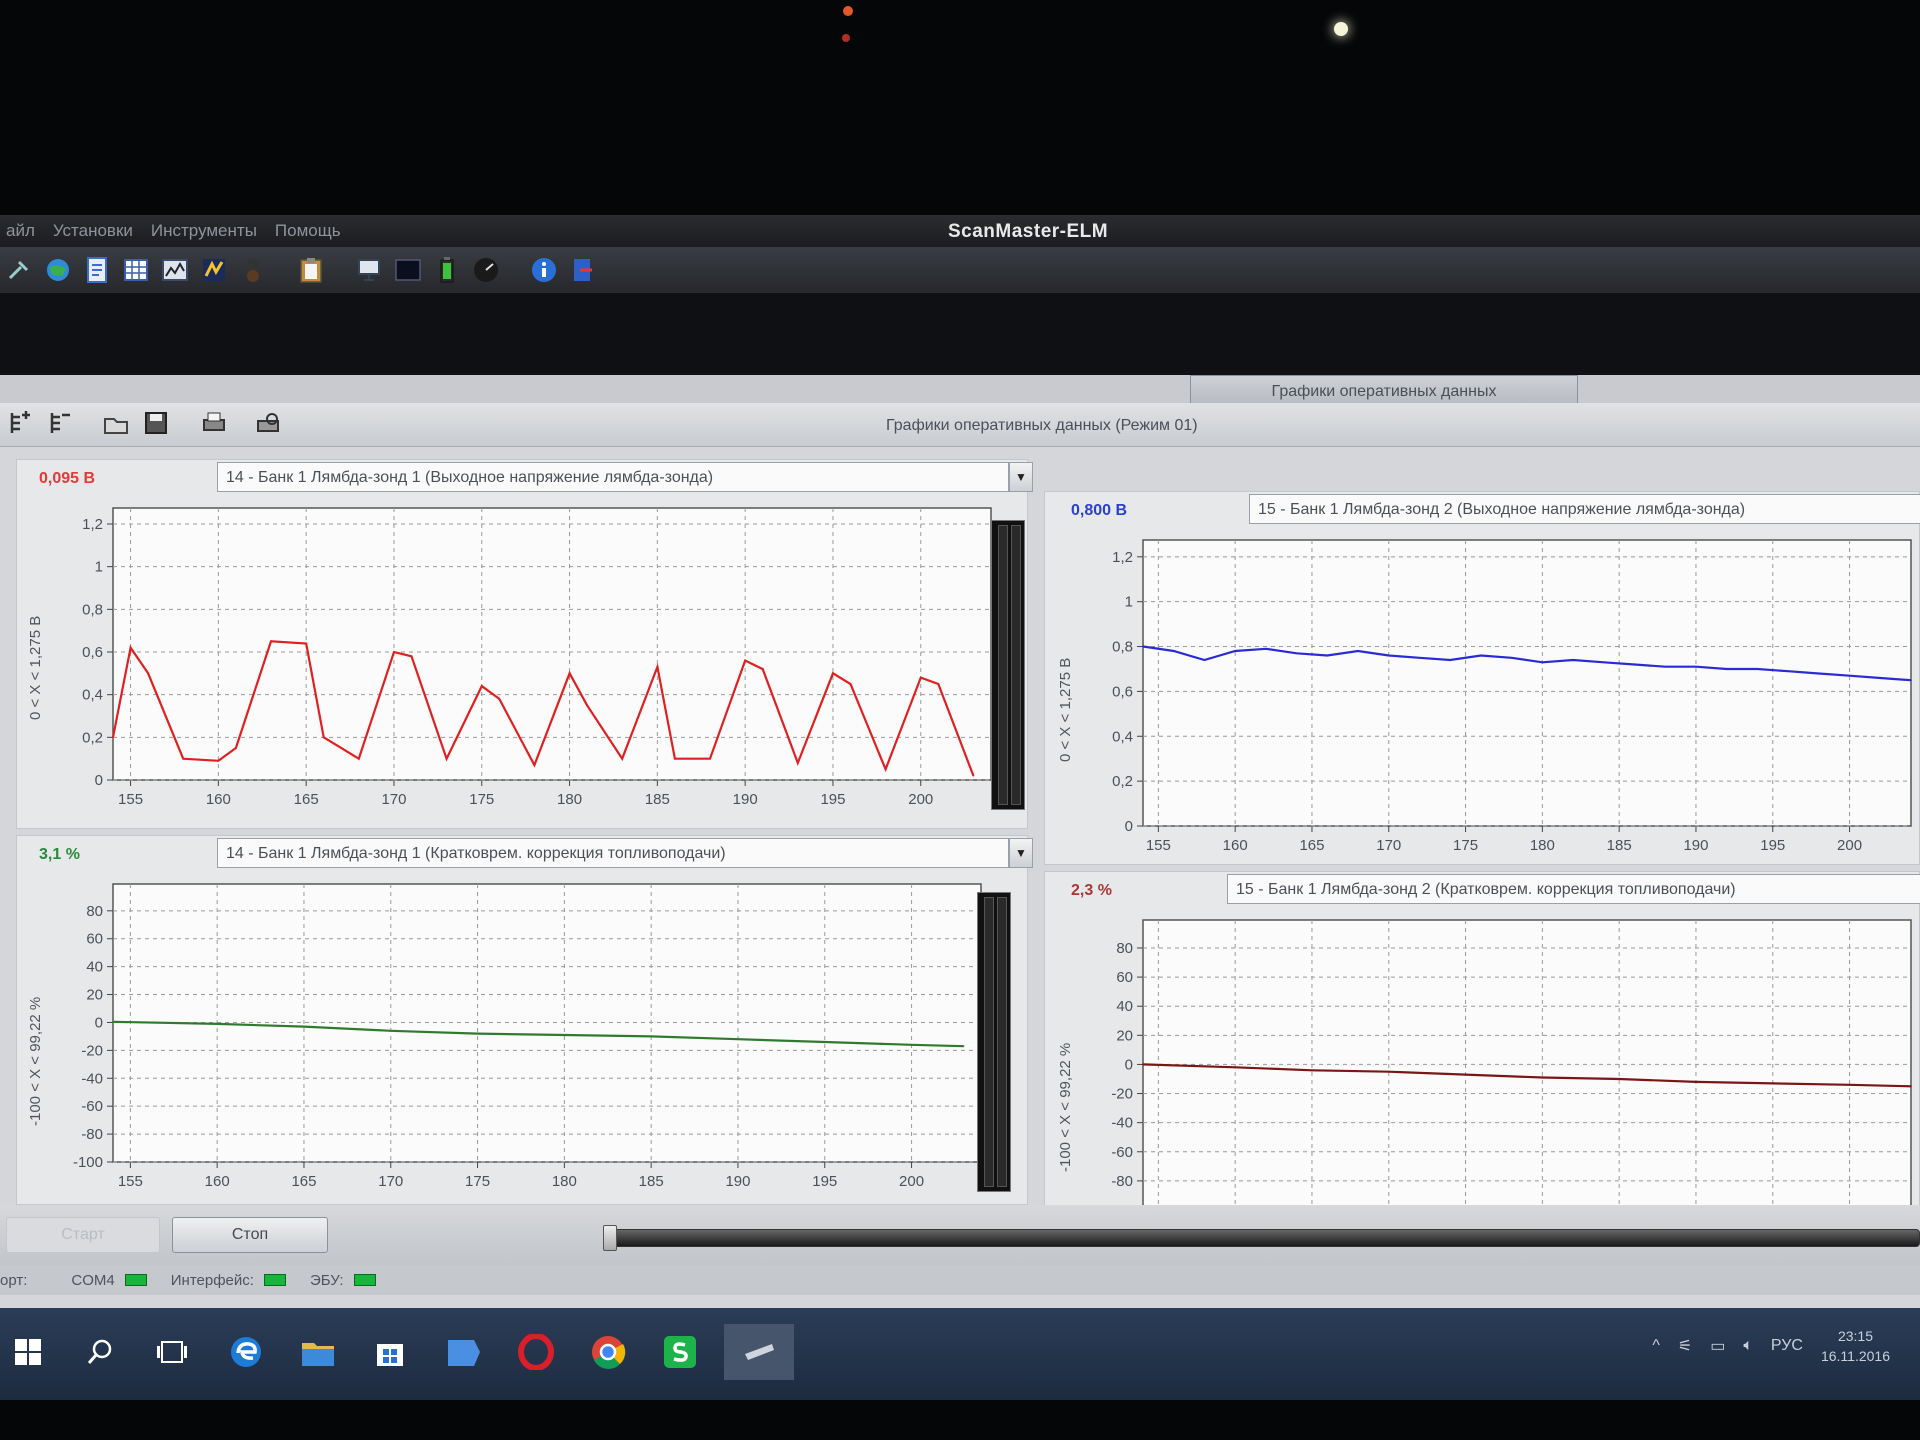  I want to click on menu-help: Помощь, so click(308, 231).